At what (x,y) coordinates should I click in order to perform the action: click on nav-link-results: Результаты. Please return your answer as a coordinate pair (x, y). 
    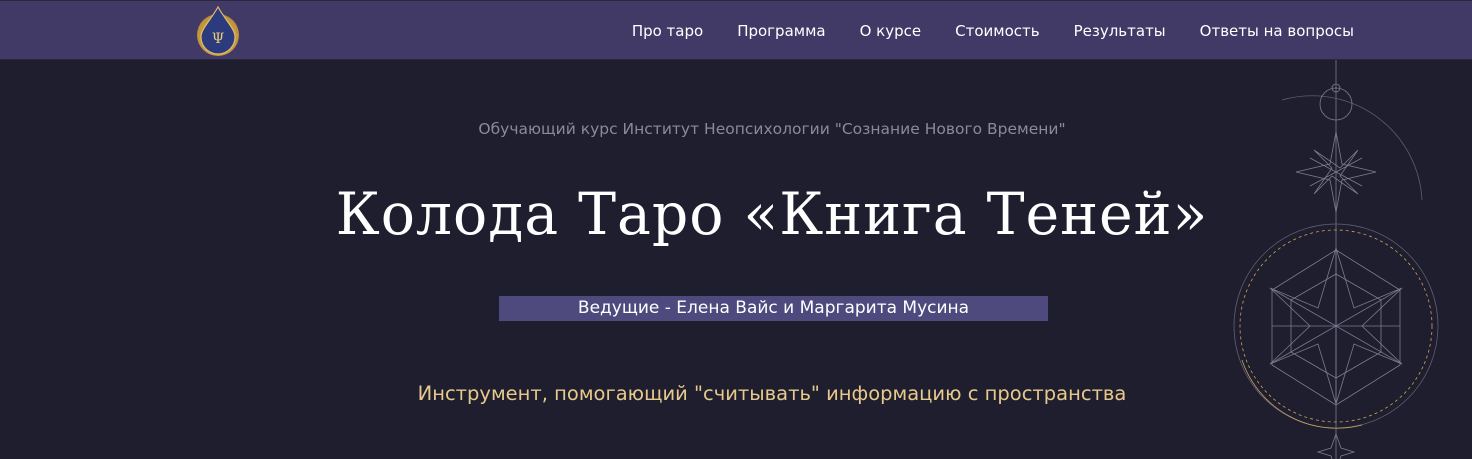
    Looking at the image, I should click on (1120, 31).